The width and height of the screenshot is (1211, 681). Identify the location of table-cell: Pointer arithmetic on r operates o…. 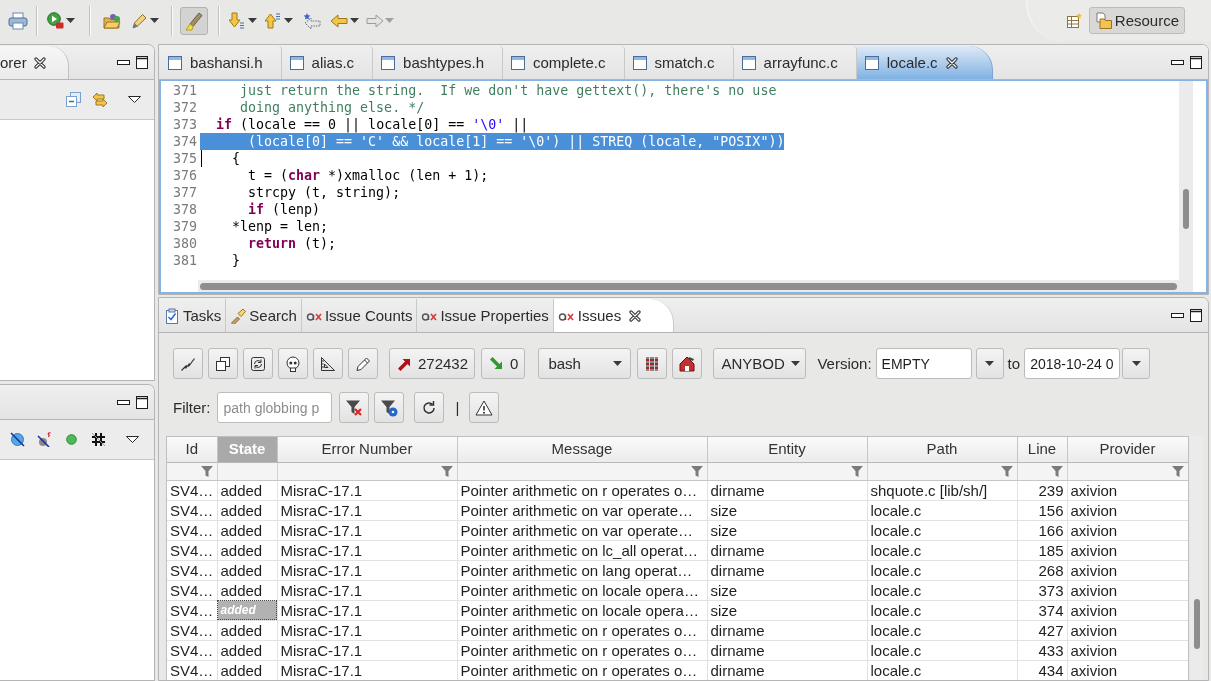
(582, 670).